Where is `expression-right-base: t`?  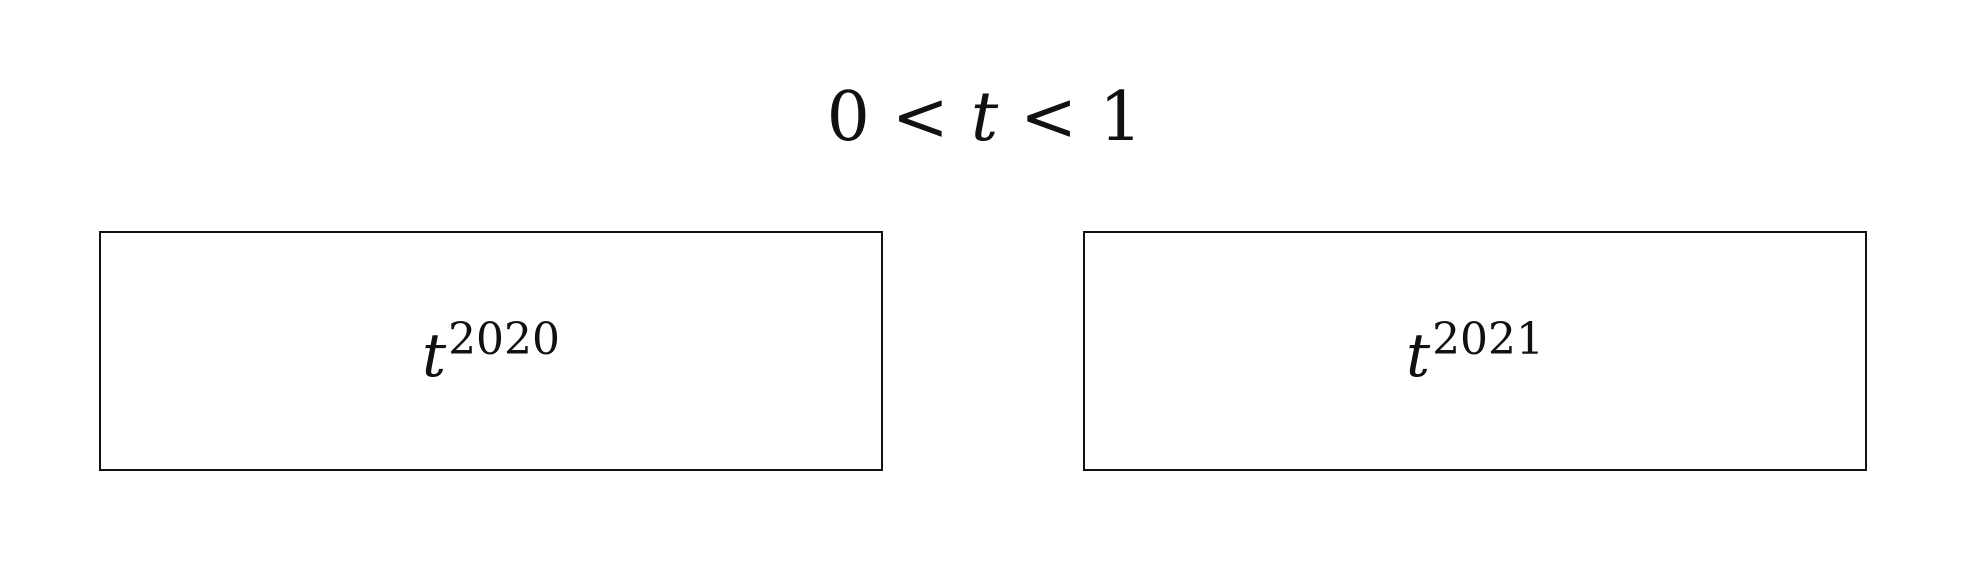
expression-right-base: t is located at coordinates (1418, 356).